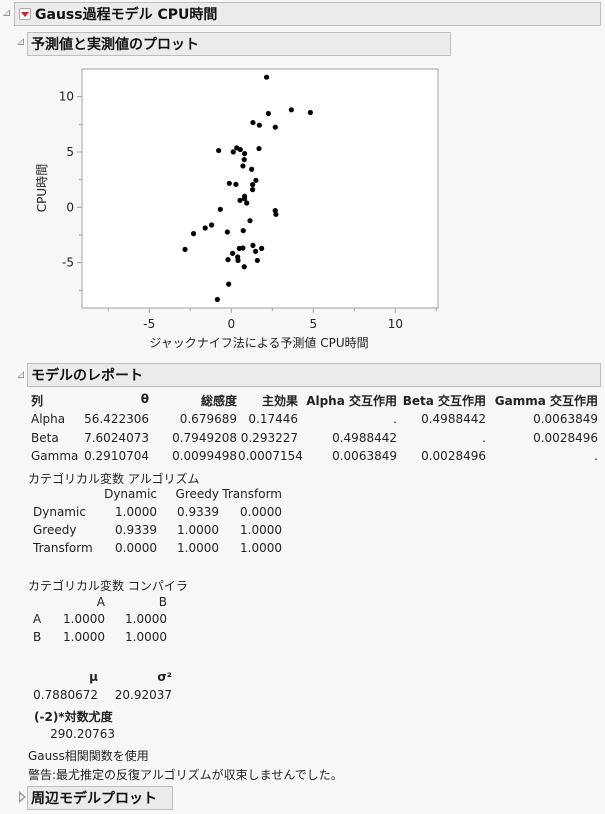  What do you see at coordinates (273, 419) in the screenshot?
I see `cell: 0.17446` at bounding box center [273, 419].